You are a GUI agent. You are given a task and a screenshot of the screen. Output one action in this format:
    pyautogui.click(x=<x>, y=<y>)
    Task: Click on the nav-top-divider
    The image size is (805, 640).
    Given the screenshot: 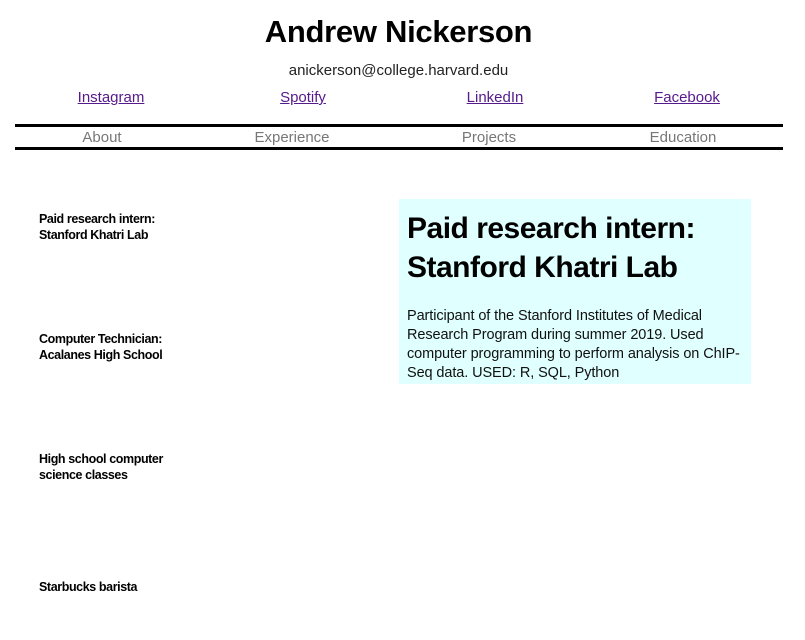 What is the action you would take?
    pyautogui.click(x=399, y=125)
    